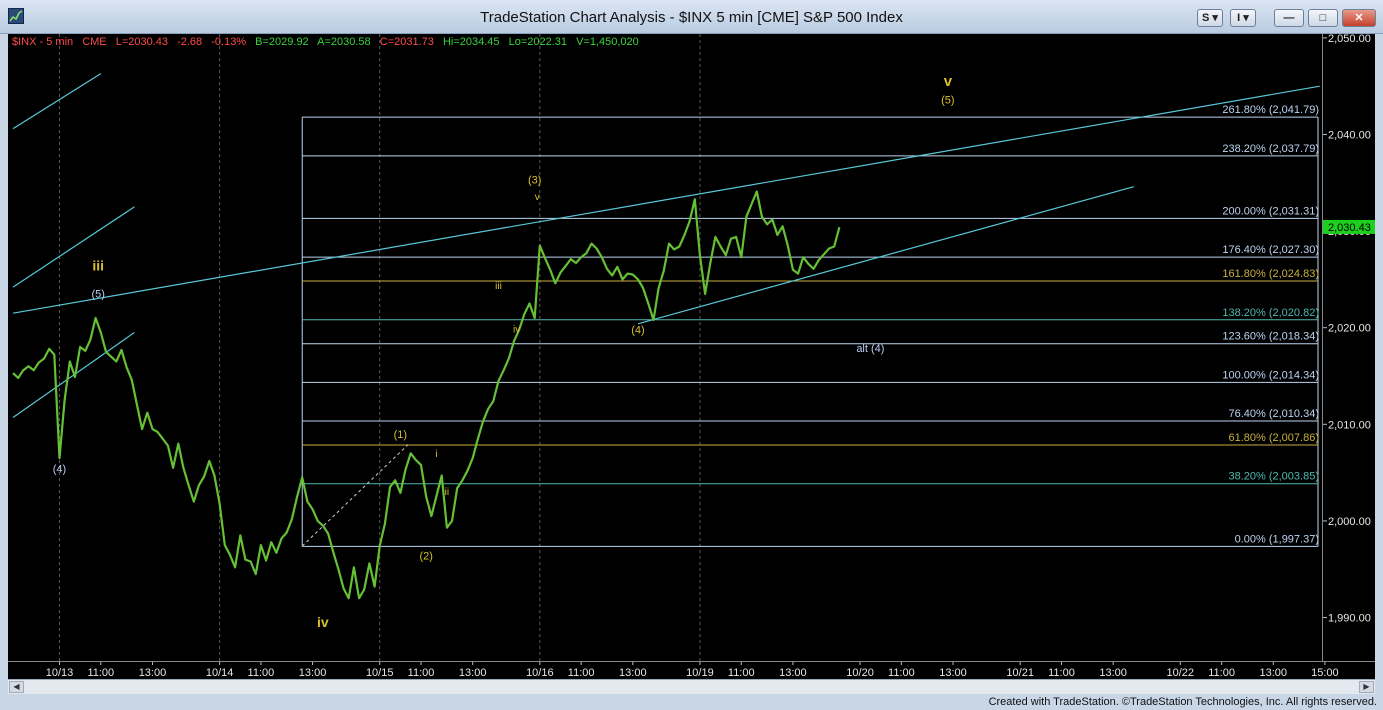 The image size is (1383, 710). Describe the element at coordinates (406, 42) in the screenshot. I see `close-label: C=2031.73` at that location.